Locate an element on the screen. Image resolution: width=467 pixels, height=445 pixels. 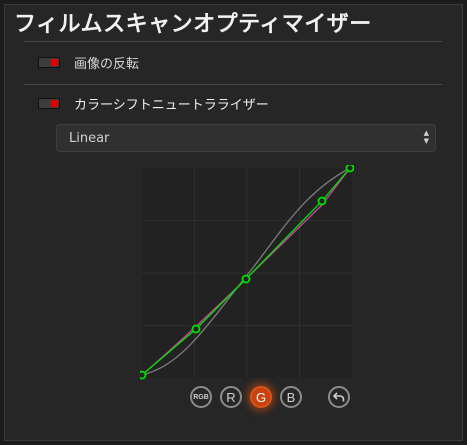
color-shift-row: カラーシフトニュートラライザー is located at coordinates (153, 103).